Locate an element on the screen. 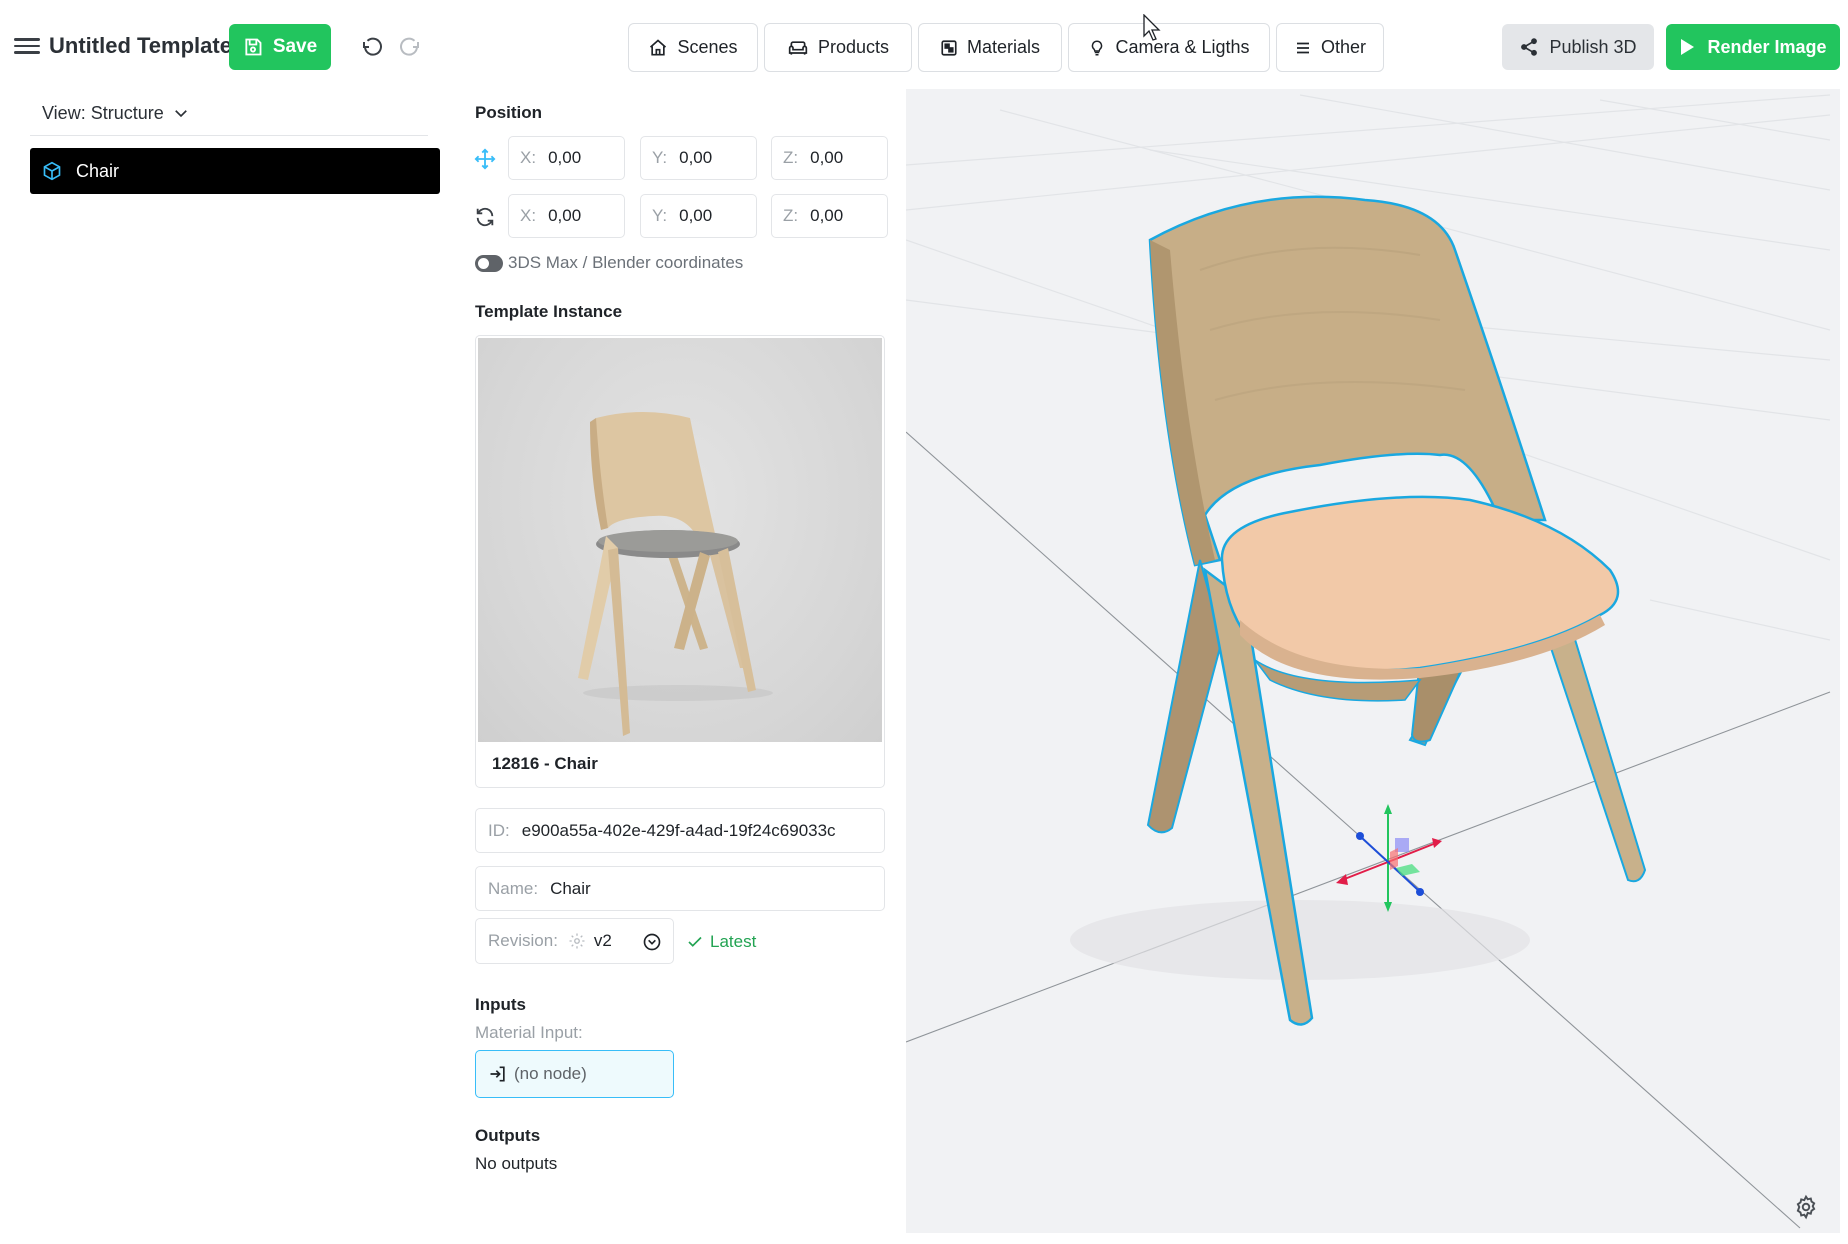 The image size is (1848, 1244). template-instance-title: Template Instance is located at coordinates (549, 311).